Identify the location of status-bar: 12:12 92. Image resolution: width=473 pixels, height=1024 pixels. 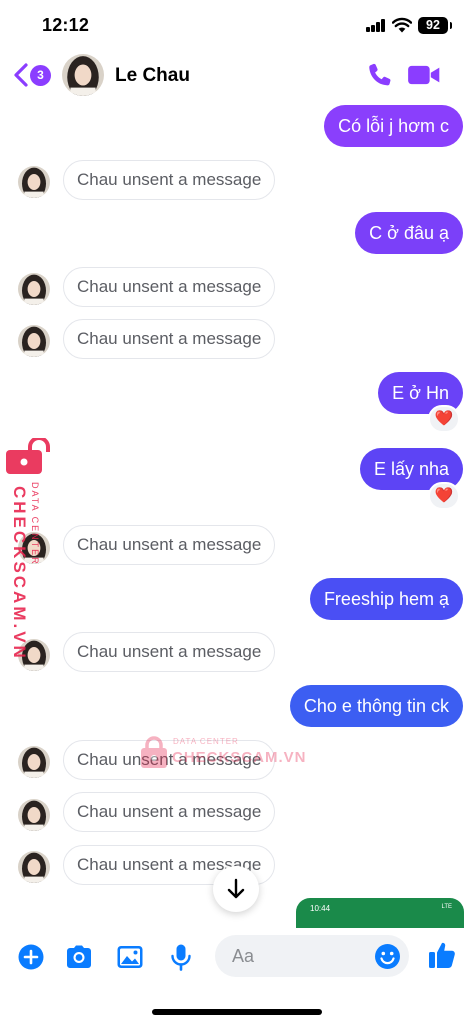
(236, 24).